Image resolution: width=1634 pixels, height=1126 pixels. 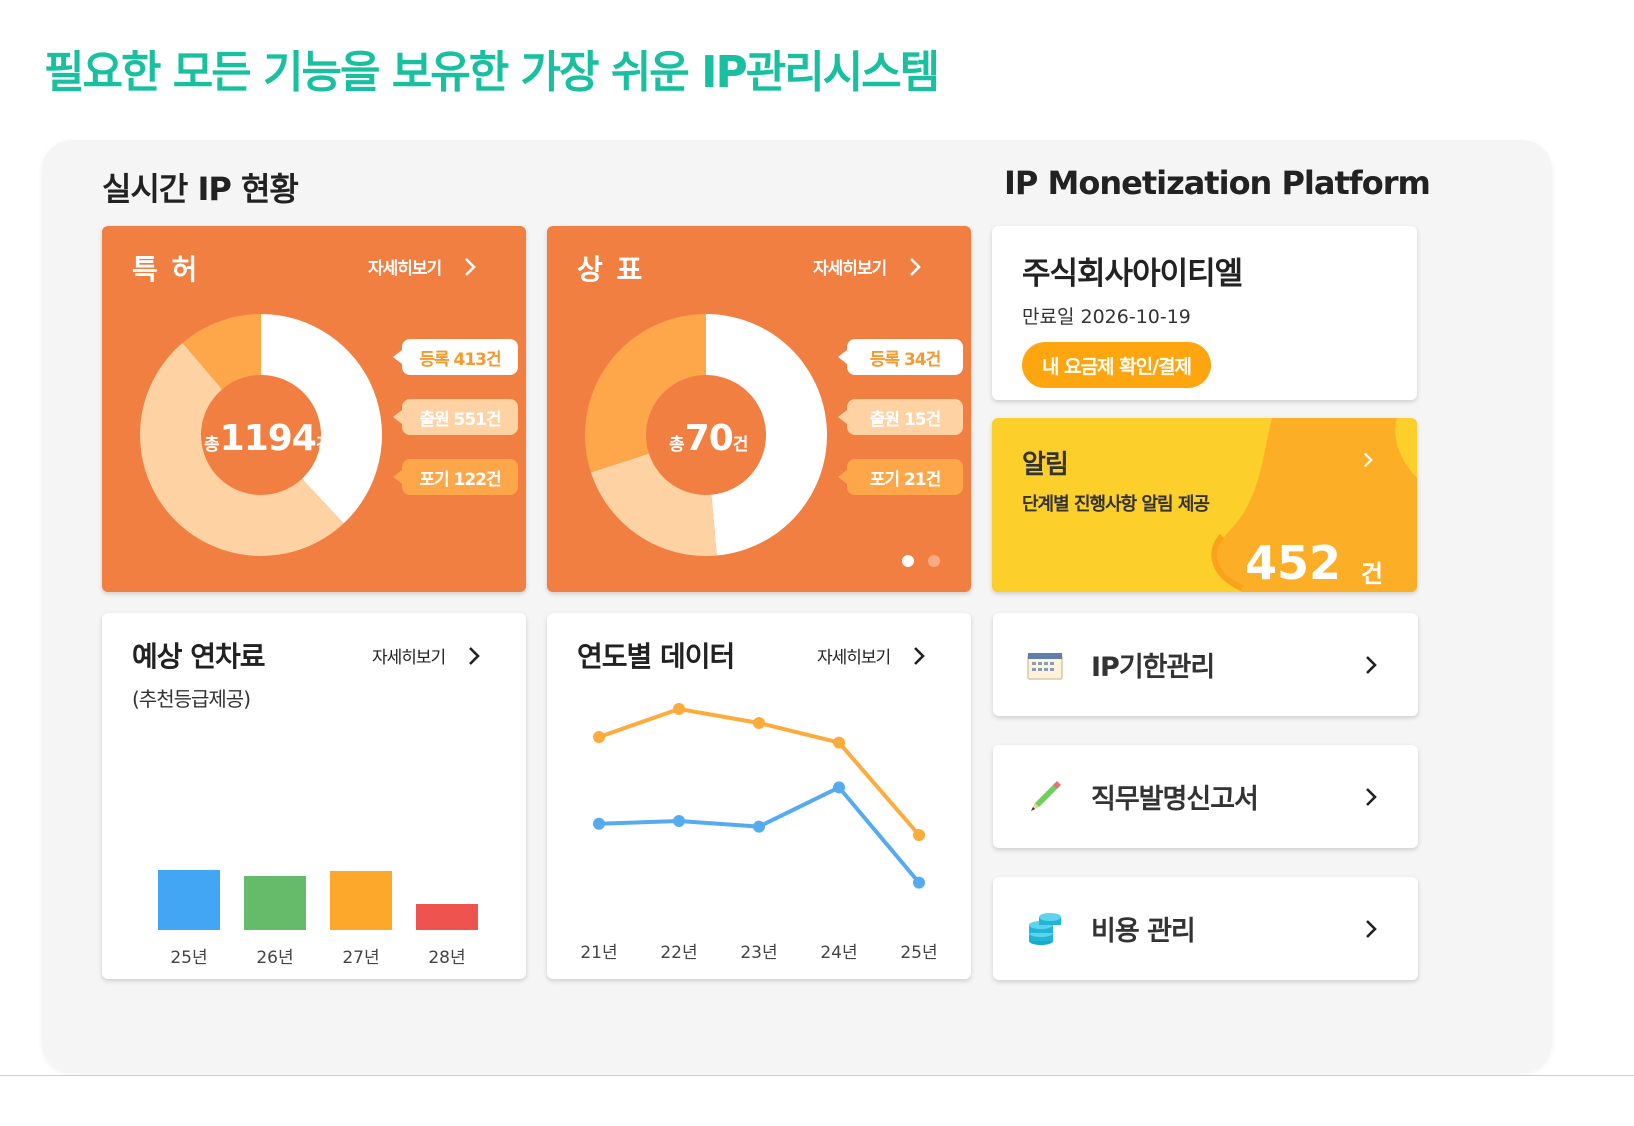 I want to click on alarm-count: 452, so click(x=1292, y=563).